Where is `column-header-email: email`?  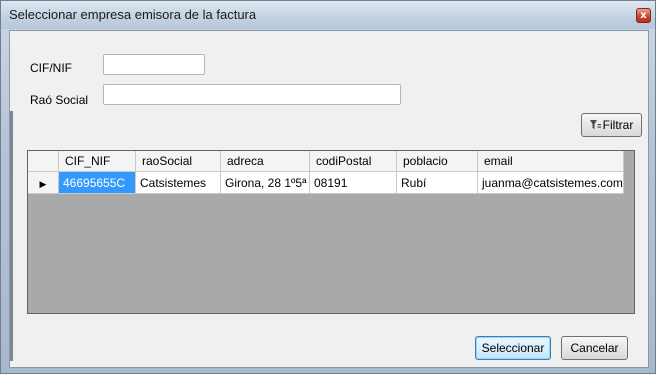
column-header-email: email is located at coordinates (550, 161).